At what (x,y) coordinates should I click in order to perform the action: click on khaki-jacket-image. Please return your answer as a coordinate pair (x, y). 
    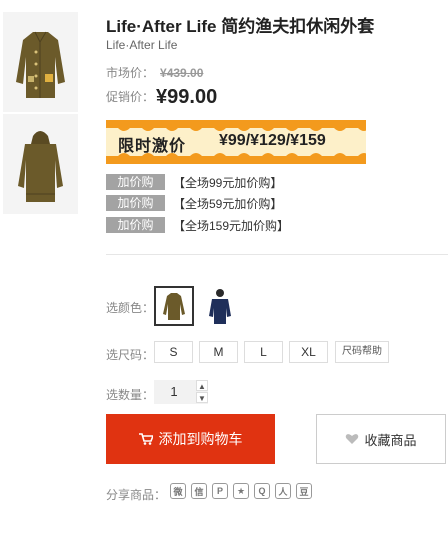
    Looking at the image, I should click on (174, 306).